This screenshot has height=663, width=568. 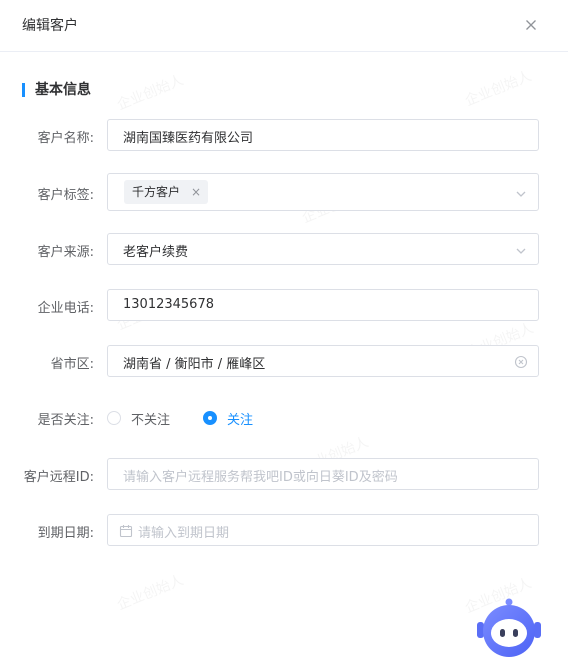 I want to click on remote-id-placeholder: 请输入客户远程服务帮我吧ID或向日葵ID及密码, so click(x=260, y=477).